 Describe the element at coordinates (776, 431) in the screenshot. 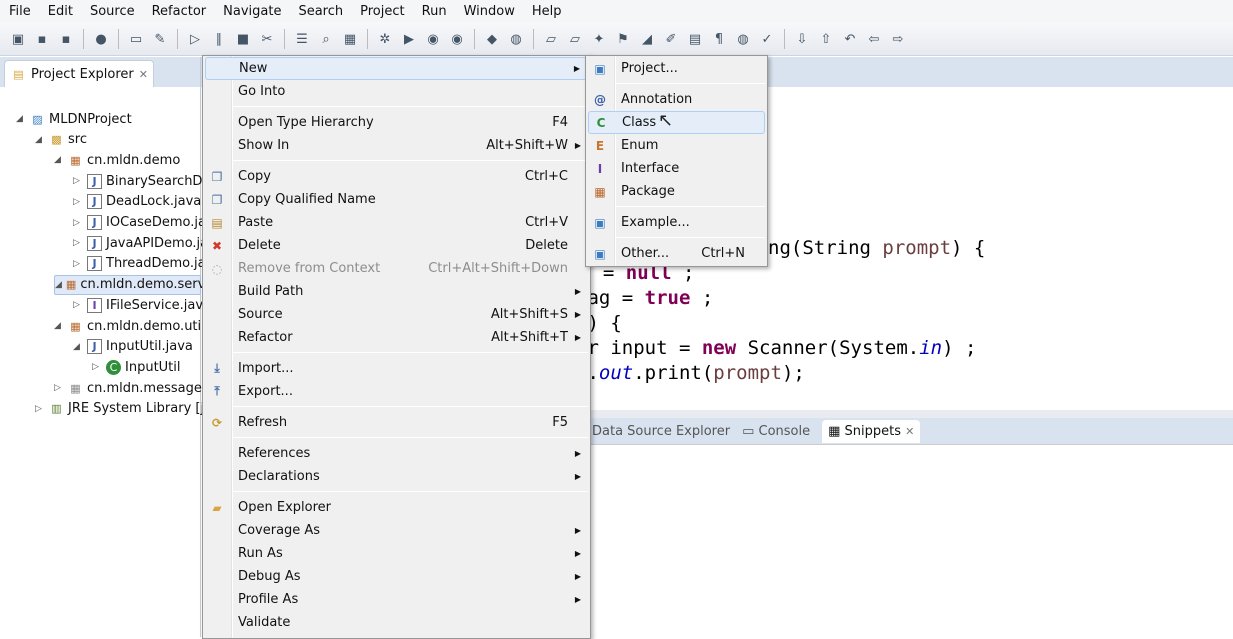

I see `tab-console: ▭ Console` at that location.